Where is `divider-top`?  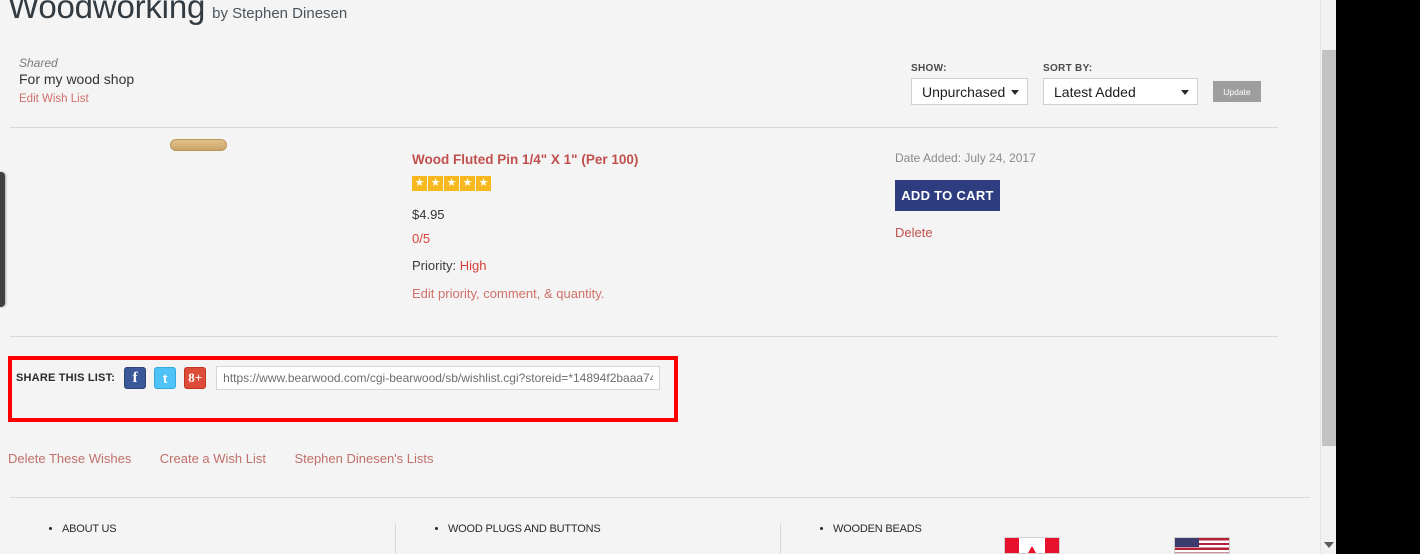 divider-top is located at coordinates (644, 127).